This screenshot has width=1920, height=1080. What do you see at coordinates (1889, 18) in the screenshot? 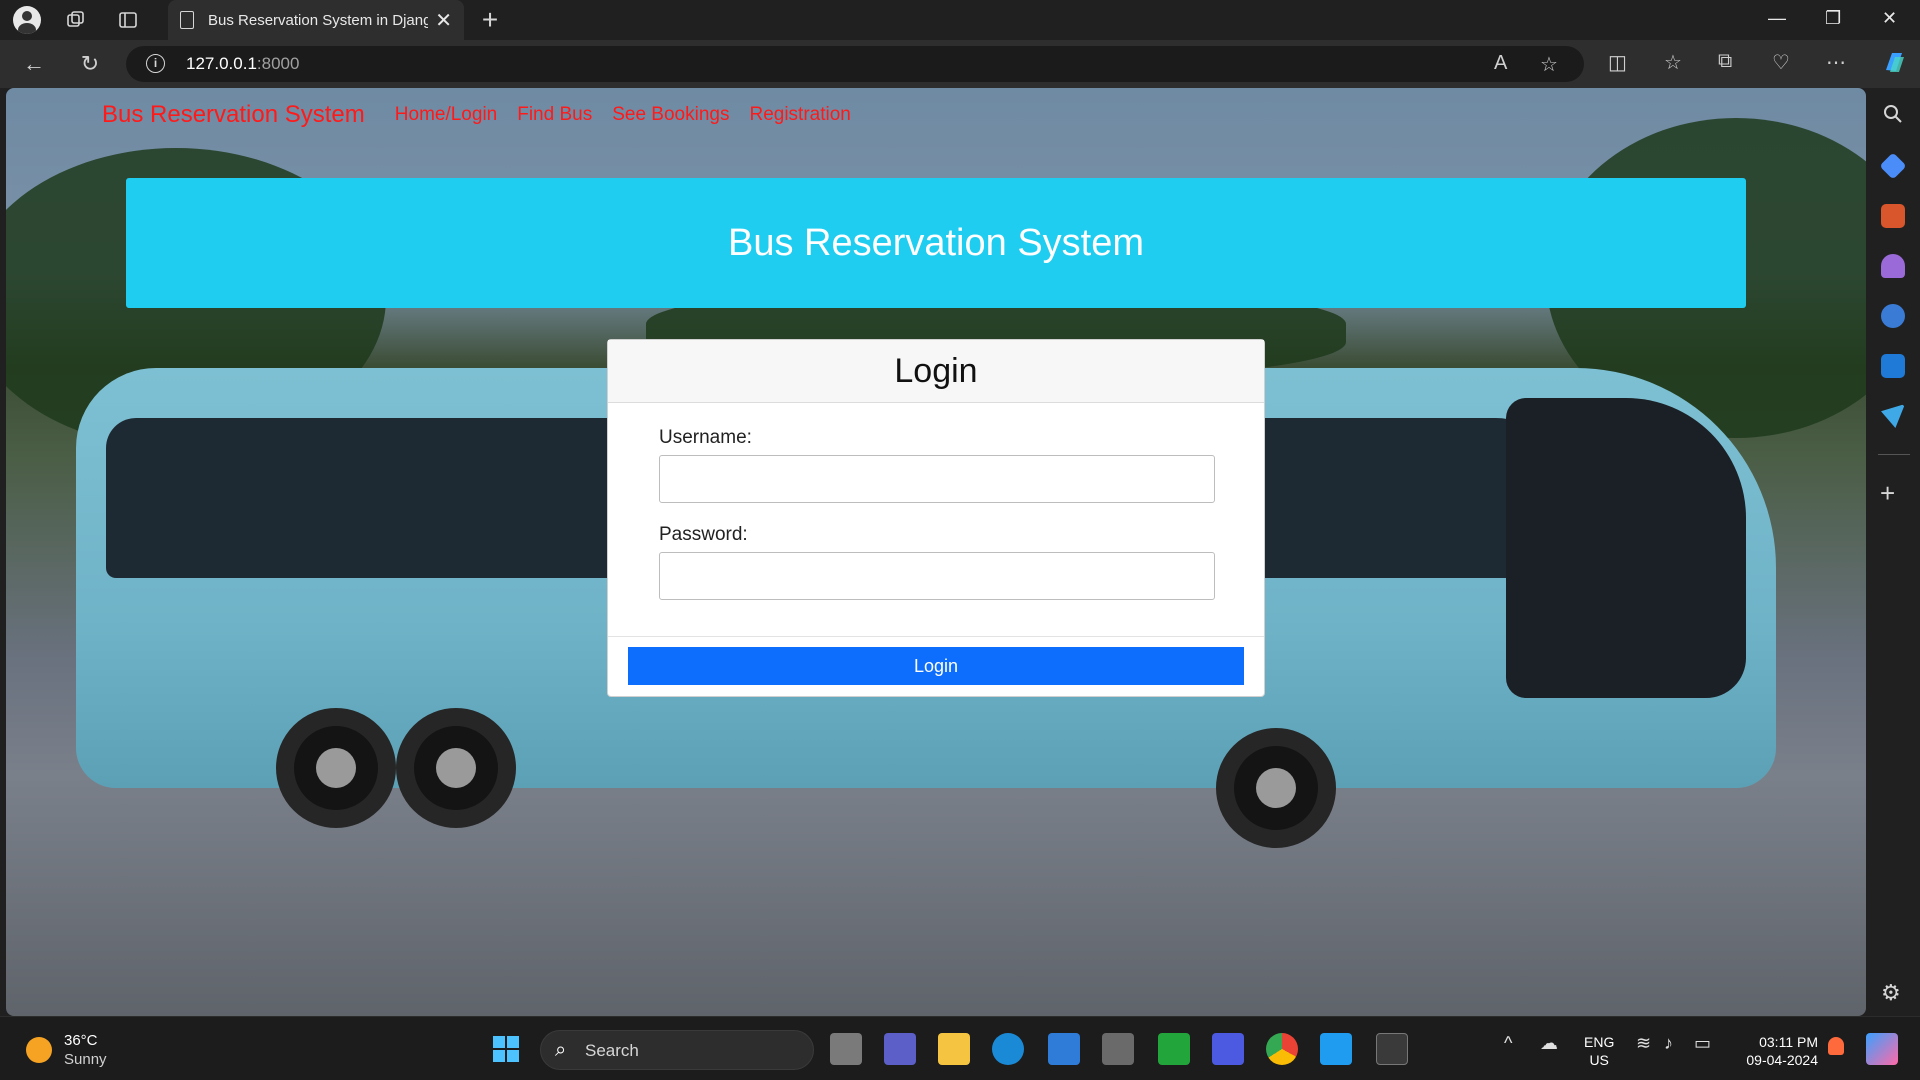
I see `close-window-icon: ✕` at bounding box center [1889, 18].